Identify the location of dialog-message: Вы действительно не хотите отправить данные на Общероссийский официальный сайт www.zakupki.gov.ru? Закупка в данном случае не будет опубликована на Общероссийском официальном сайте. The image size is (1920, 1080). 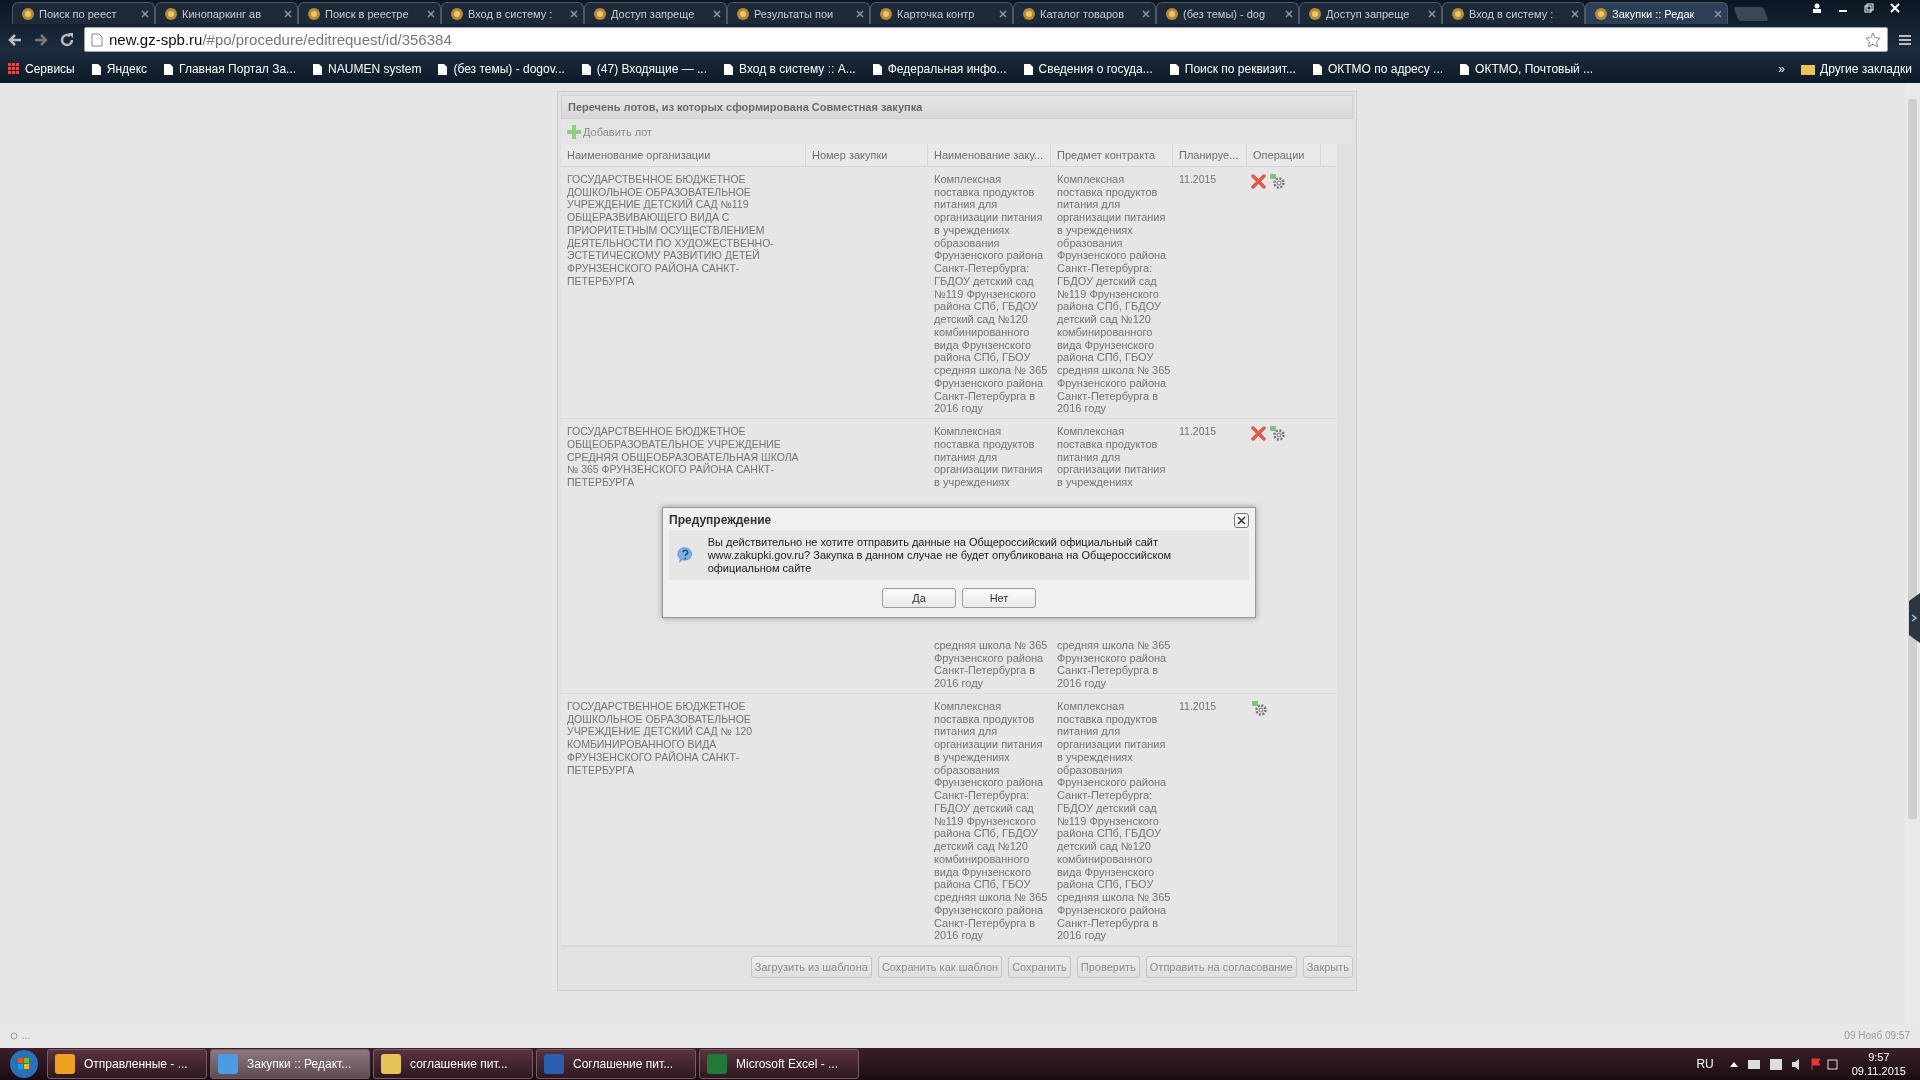
(940, 555).